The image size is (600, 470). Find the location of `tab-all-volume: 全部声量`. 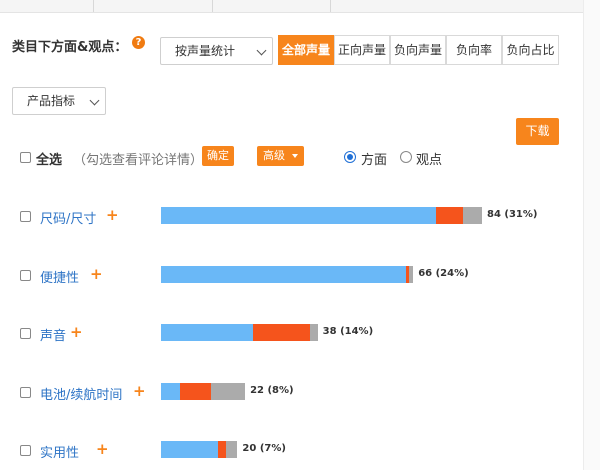

tab-all-volume: 全部声量 is located at coordinates (306, 50).